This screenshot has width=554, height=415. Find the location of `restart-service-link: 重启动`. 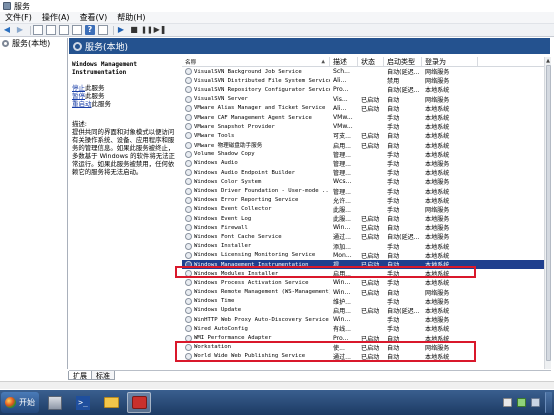

restart-service-link: 重启动 is located at coordinates (82, 104).